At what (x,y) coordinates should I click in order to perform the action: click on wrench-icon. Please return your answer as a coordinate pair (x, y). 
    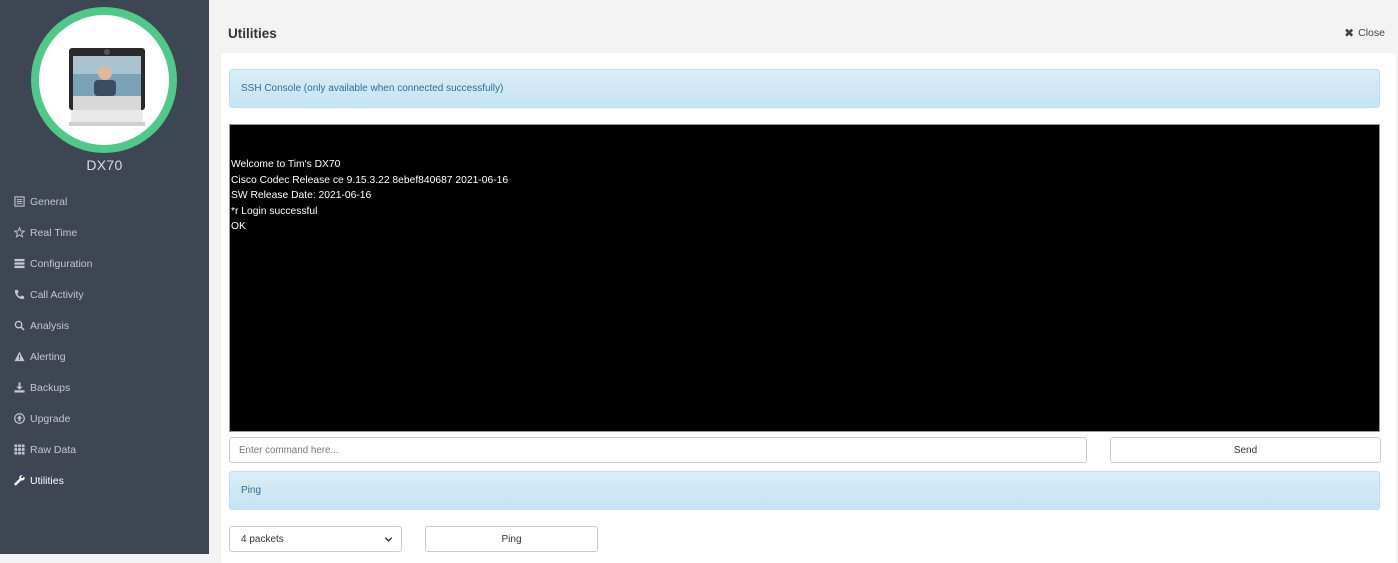
    Looking at the image, I should click on (19, 480).